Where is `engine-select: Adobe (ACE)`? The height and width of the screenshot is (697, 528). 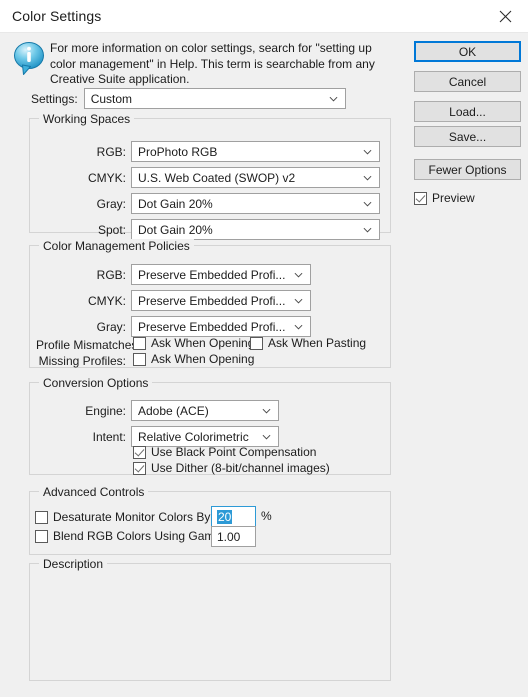
engine-select: Adobe (ACE) is located at coordinates (205, 410).